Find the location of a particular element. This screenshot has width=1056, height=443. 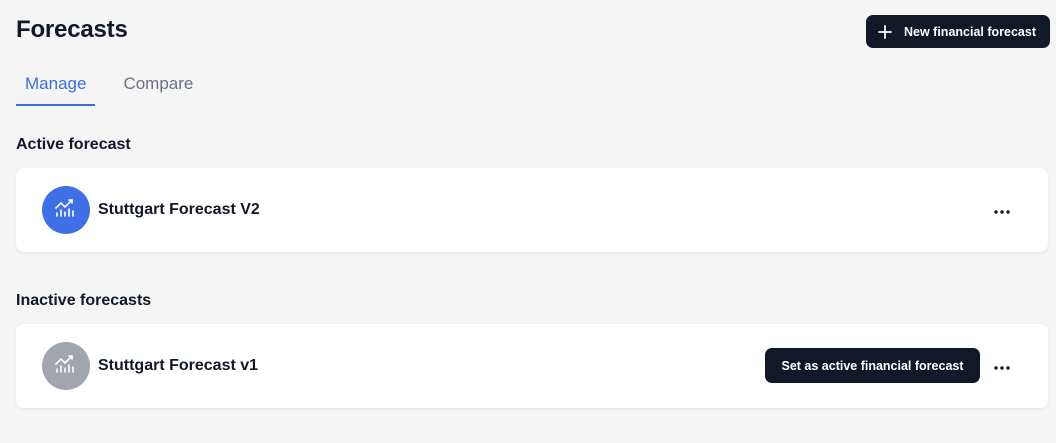

plus-icon is located at coordinates (885, 31).